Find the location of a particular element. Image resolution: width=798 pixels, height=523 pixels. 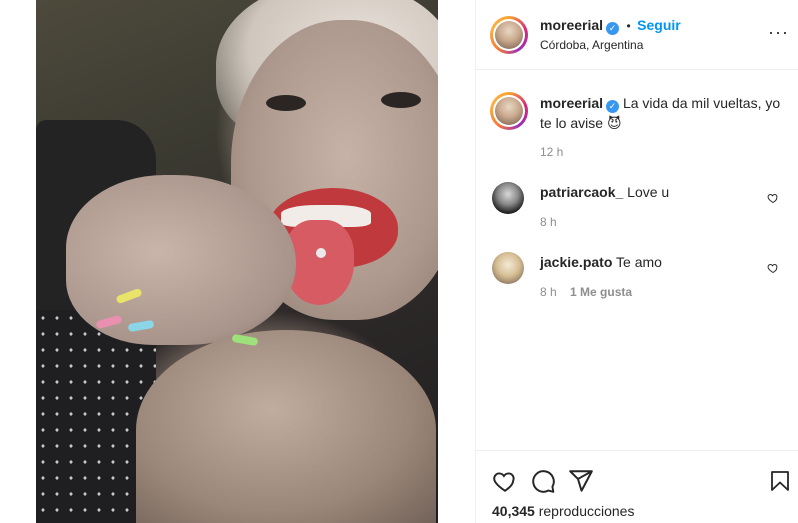

header-title-row: moreerial ✓ • Seguir is located at coordinates (610, 26).